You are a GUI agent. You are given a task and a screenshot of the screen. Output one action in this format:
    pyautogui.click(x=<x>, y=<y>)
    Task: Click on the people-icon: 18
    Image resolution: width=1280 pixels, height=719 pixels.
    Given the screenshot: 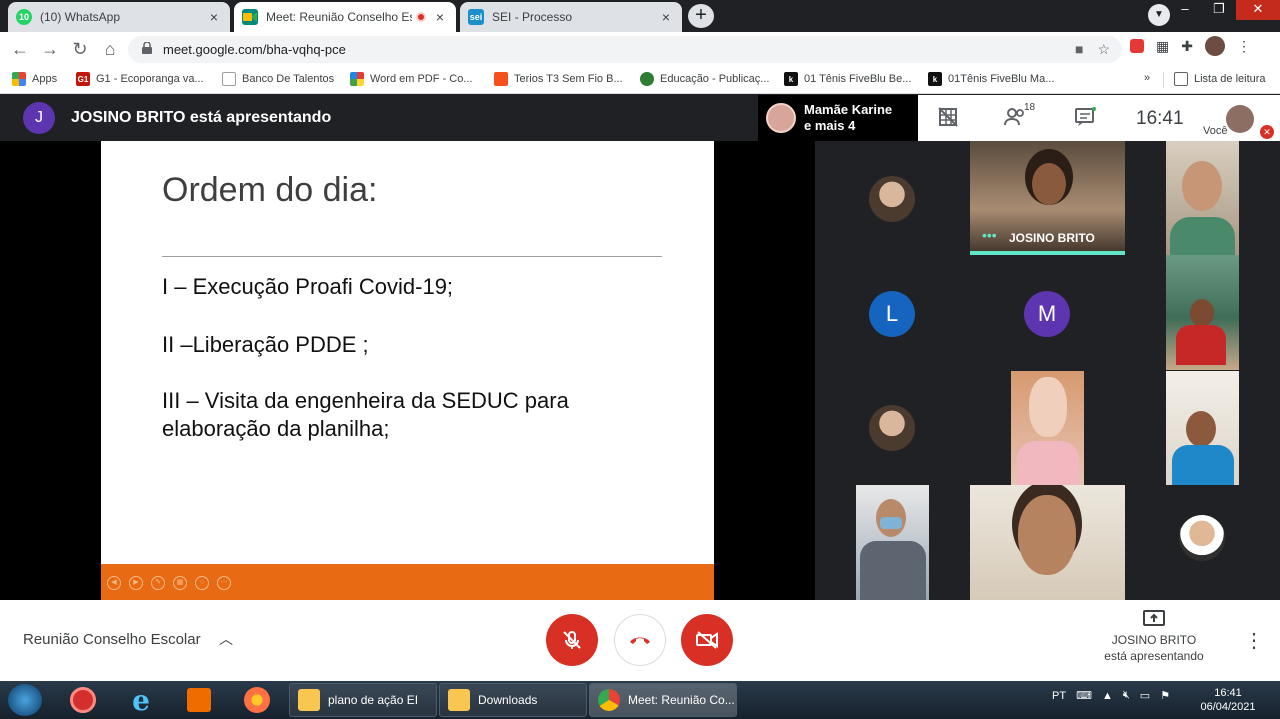 What is the action you would take?
    pyautogui.click(x=1019, y=117)
    